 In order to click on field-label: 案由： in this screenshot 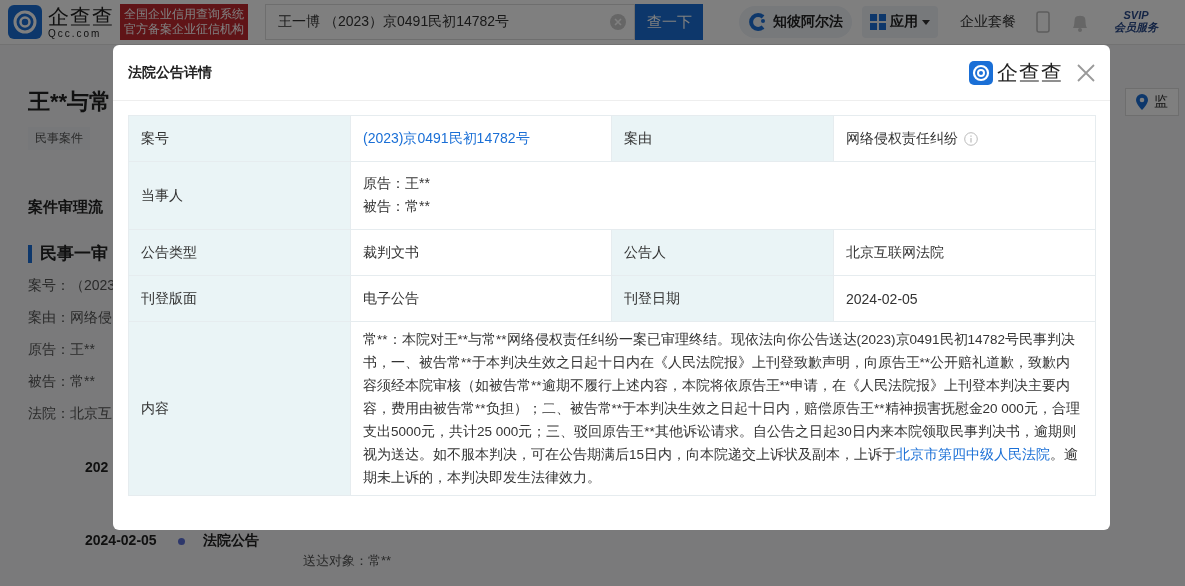, I will do `click(49, 317)`.